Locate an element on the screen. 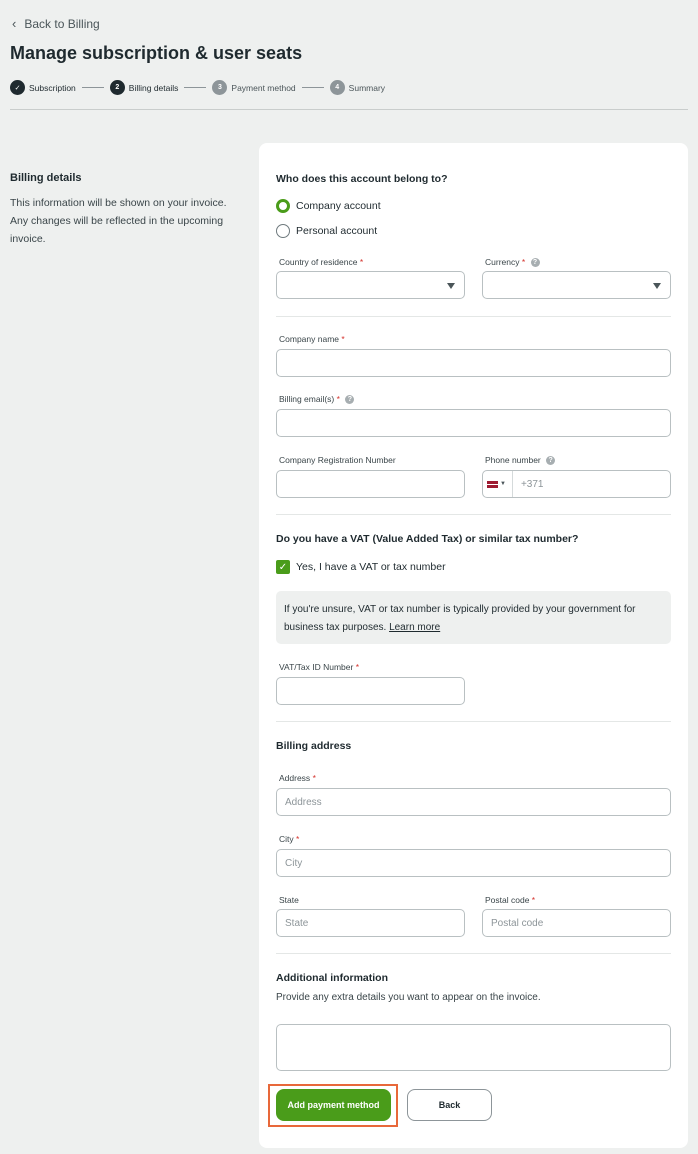 The height and width of the screenshot is (1154, 698). state-input: State is located at coordinates (370, 923).